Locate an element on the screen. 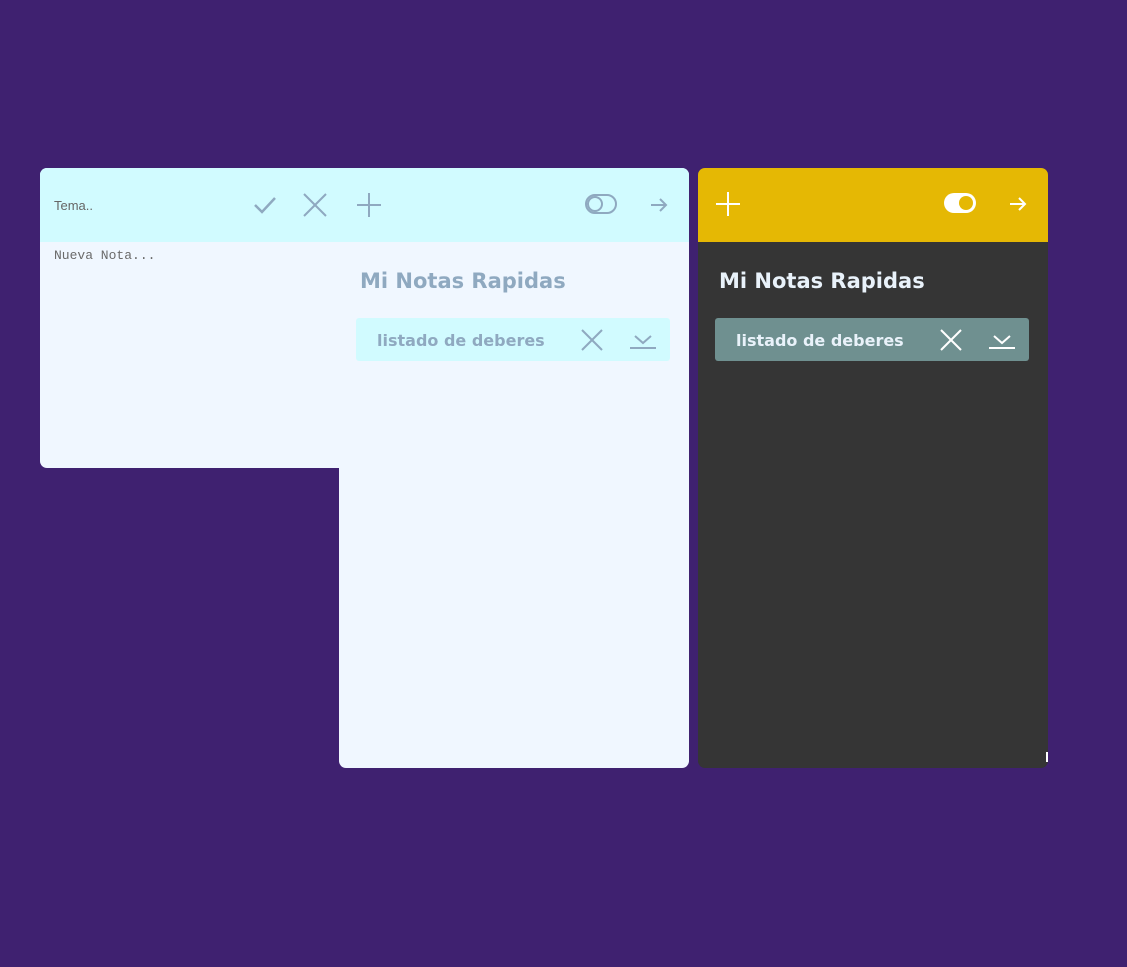 Image resolution: width=1127 pixels, height=967 pixels. toggle-on-icon is located at coordinates (960, 203).